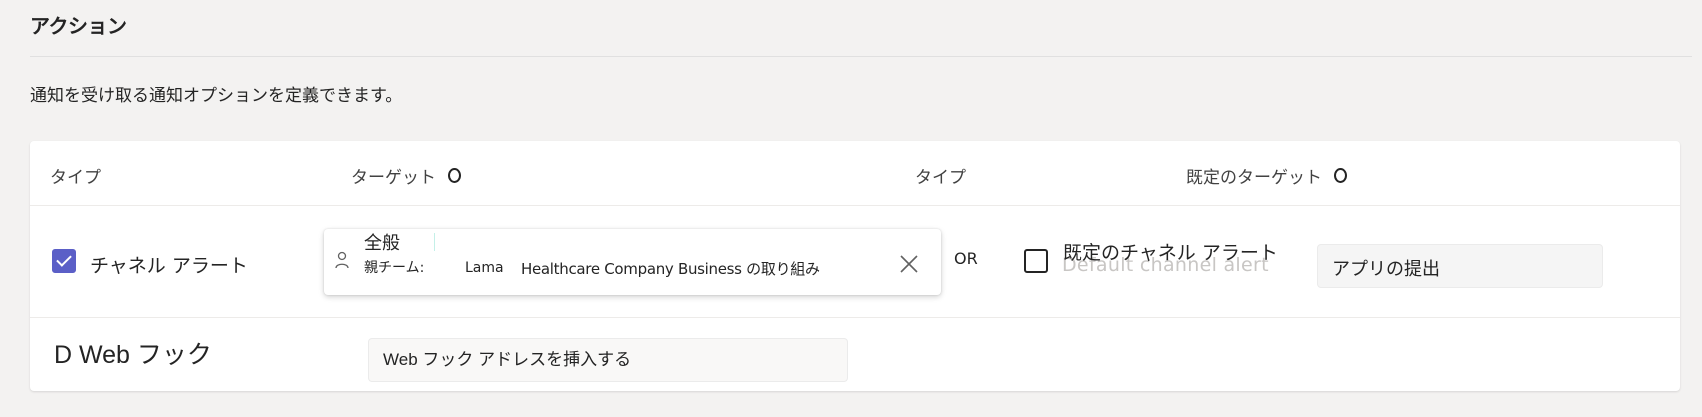 This screenshot has height=417, width=1702. I want to click on header-target: ターゲット, so click(406, 175).